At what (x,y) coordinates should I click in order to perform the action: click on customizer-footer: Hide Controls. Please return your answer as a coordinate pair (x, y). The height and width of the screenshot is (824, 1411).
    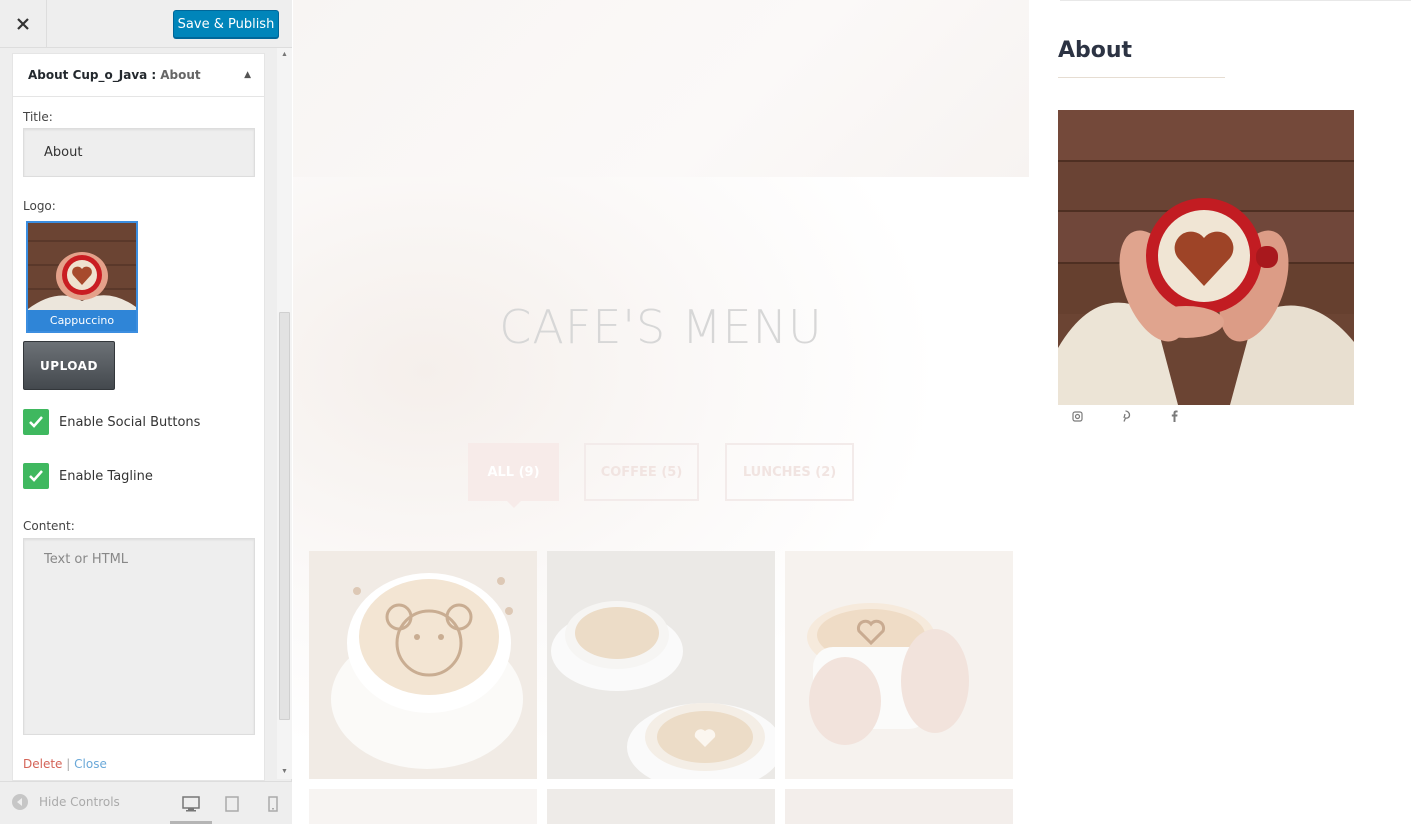
    Looking at the image, I should click on (146, 802).